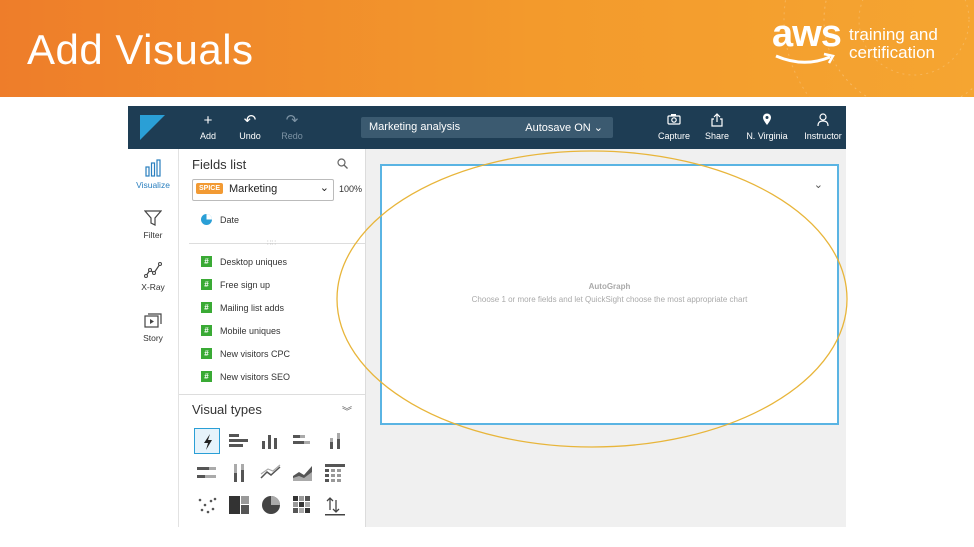 The height and width of the screenshot is (547, 974). I want to click on visual-type-horizontal-100-bar, so click(207, 473).